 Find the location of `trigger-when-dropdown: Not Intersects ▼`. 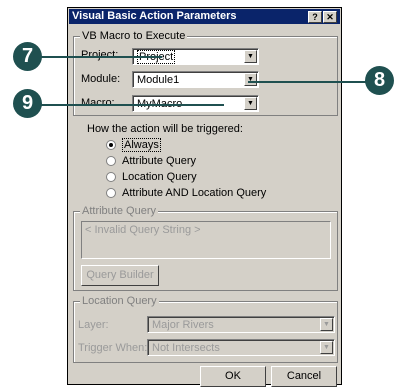

trigger-when-dropdown: Not Intersects ▼ is located at coordinates (241, 347).